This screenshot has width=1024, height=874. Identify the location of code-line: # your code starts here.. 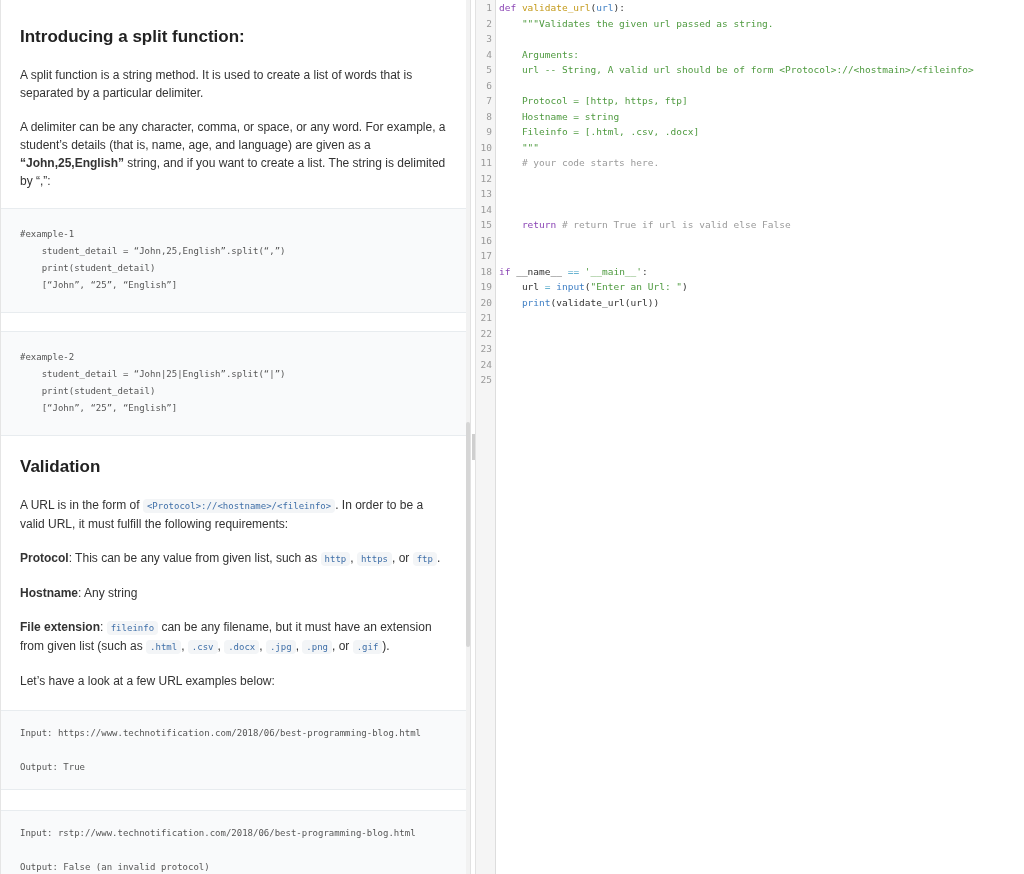
(590, 163).